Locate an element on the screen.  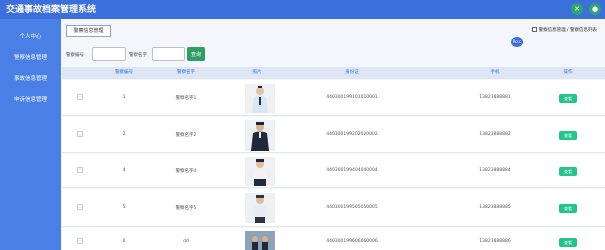
column-header: 警察编号 is located at coordinates (124, 72).